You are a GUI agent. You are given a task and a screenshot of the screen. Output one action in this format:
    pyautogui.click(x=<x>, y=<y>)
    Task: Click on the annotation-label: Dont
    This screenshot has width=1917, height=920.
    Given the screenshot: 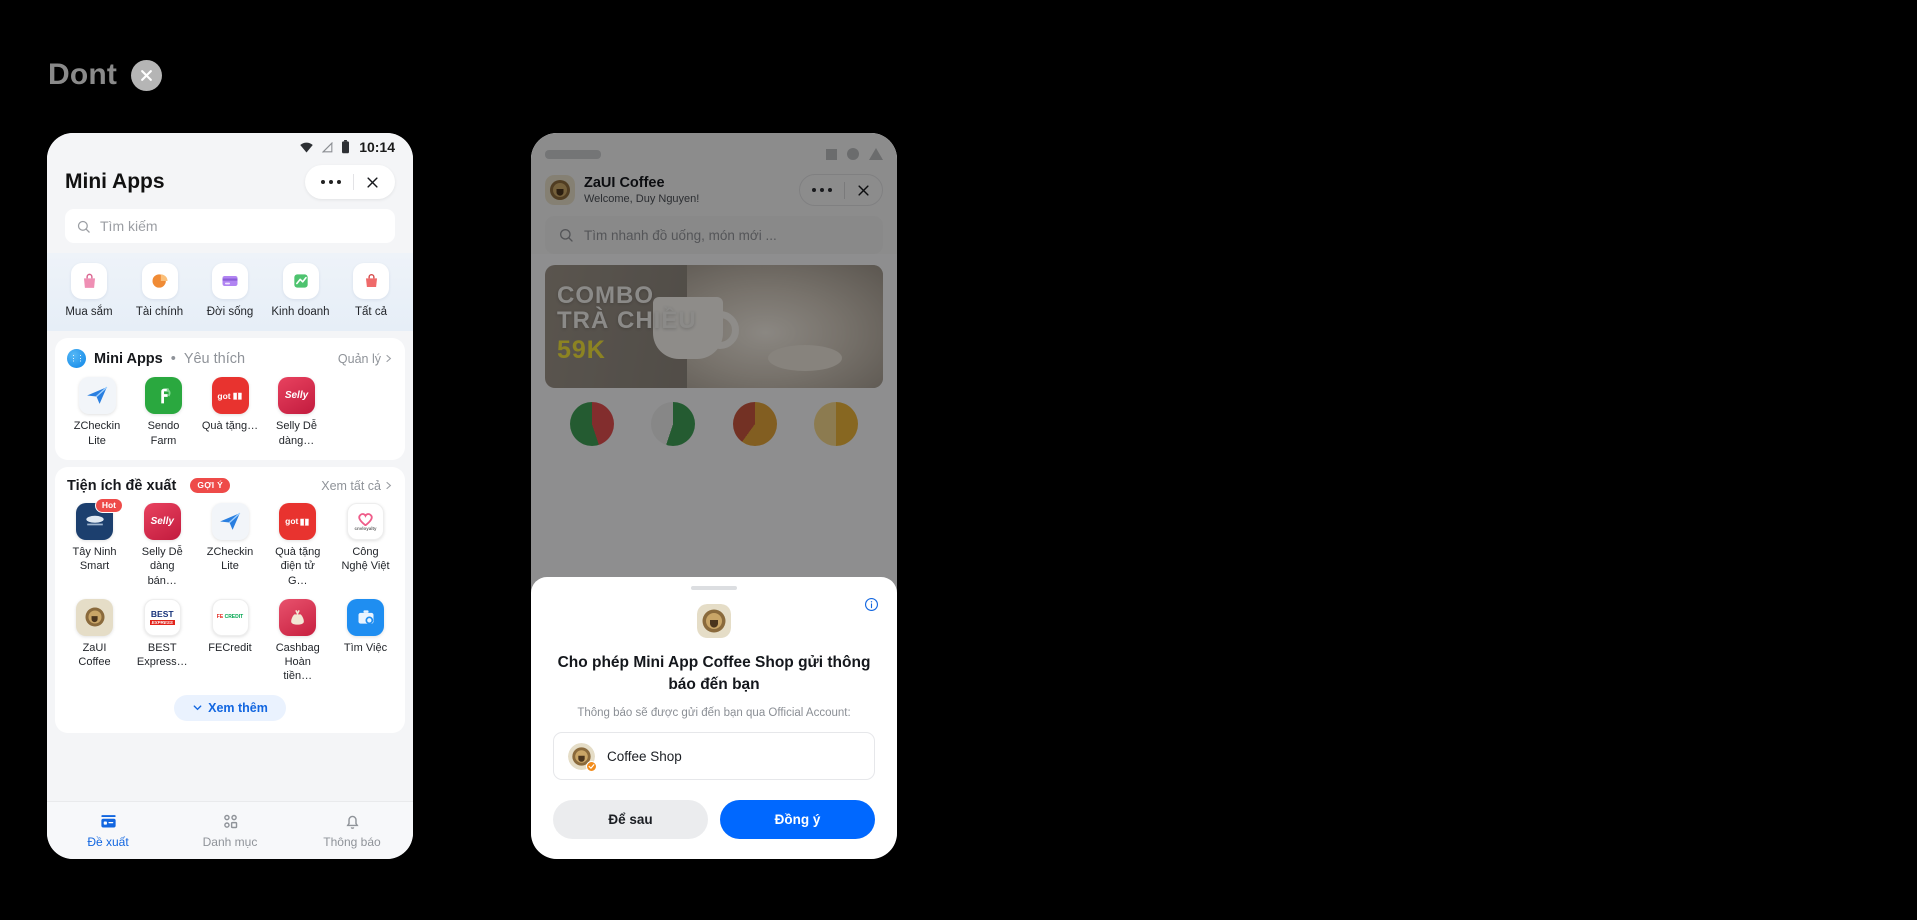 What is the action you would take?
    pyautogui.click(x=83, y=74)
    